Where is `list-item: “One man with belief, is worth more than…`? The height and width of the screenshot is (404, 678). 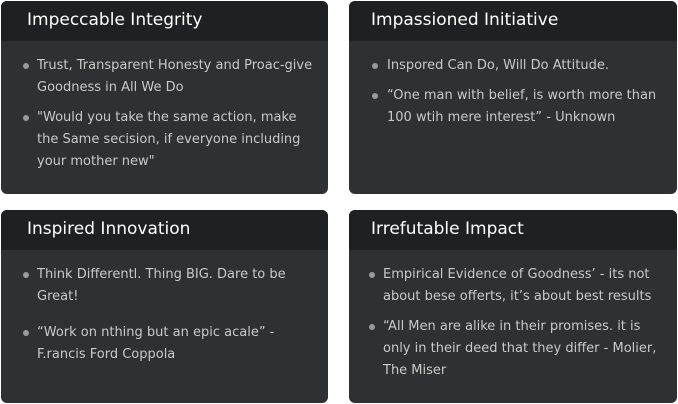
list-item: “One man with belief, is worth more than… is located at coordinates (513, 107).